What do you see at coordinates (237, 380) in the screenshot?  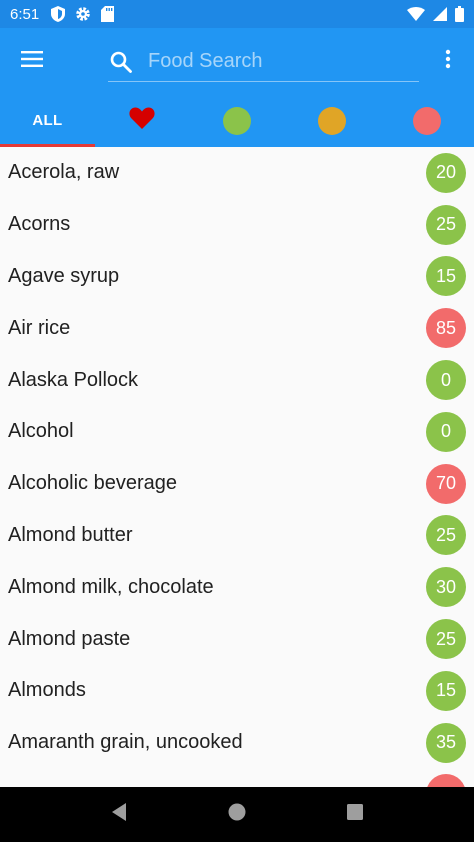 I see `list-item: Alaska Pollock 0` at bounding box center [237, 380].